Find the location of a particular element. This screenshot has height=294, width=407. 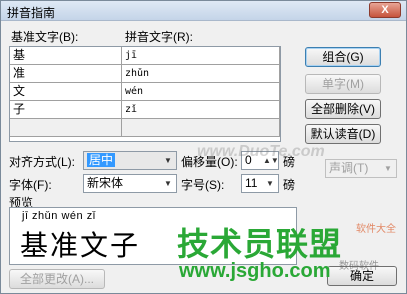

pinyin-text-cell: zǐ is located at coordinates (201, 110).